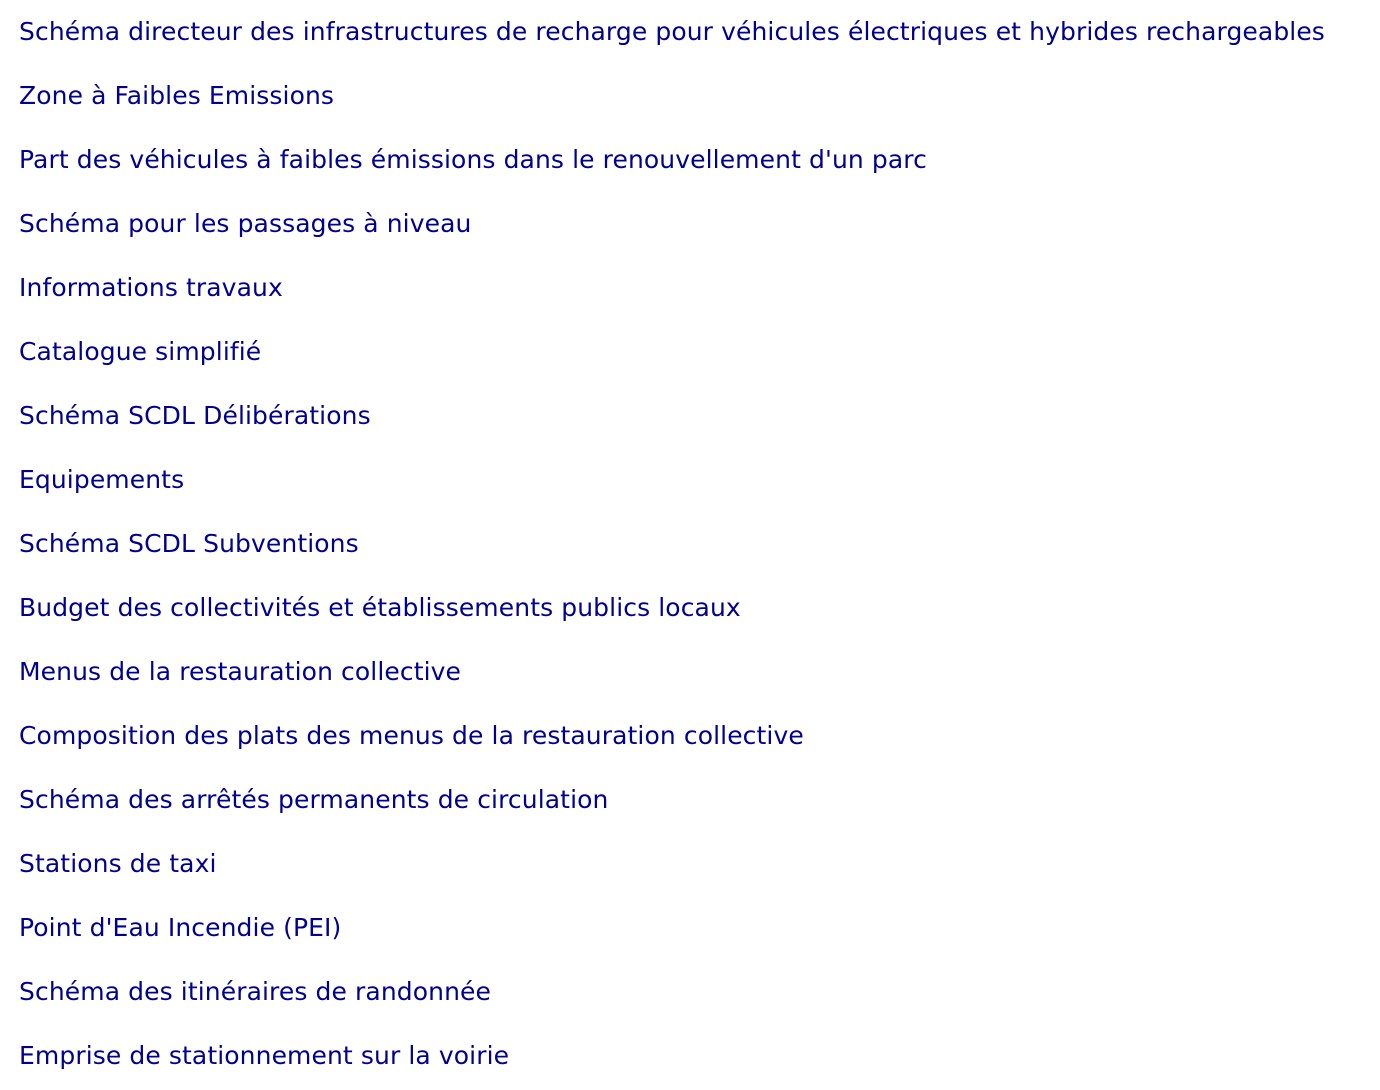  What do you see at coordinates (672, 1048) in the screenshot?
I see `schema-link: Emprise de stationnement sur la voirie` at bounding box center [672, 1048].